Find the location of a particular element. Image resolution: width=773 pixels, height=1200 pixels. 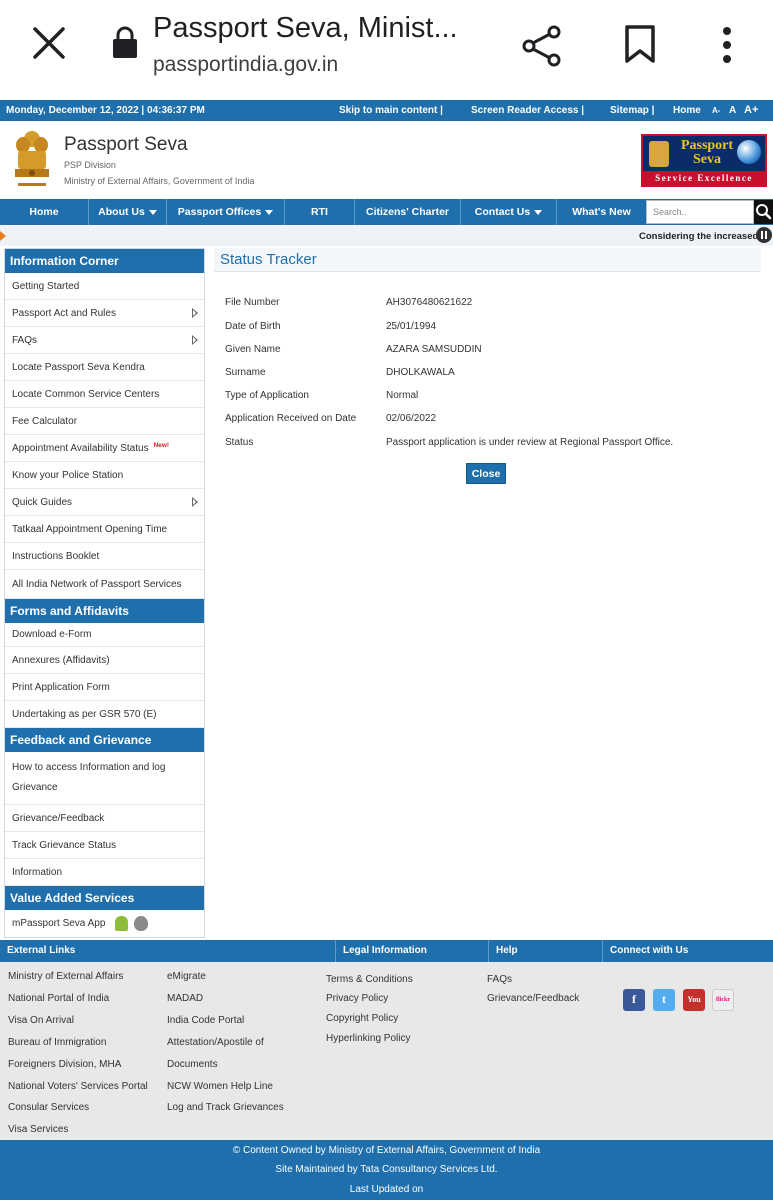

footer-link: Documents is located at coordinates (192, 1064).